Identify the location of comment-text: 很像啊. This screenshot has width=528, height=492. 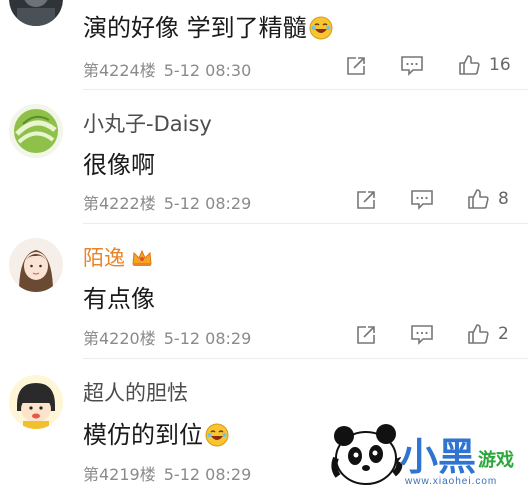
(119, 165).